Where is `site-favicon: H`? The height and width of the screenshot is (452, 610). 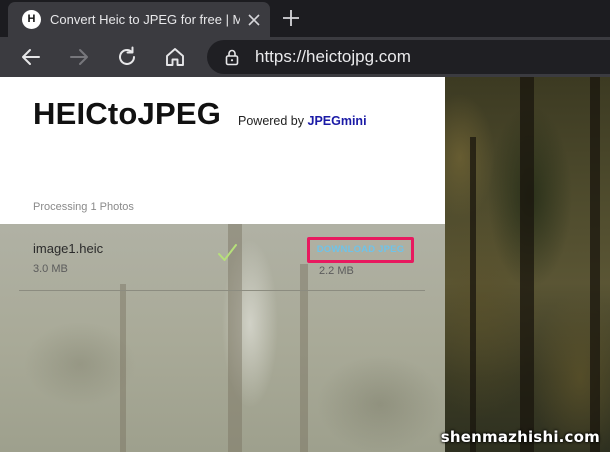 site-favicon: H is located at coordinates (31, 19).